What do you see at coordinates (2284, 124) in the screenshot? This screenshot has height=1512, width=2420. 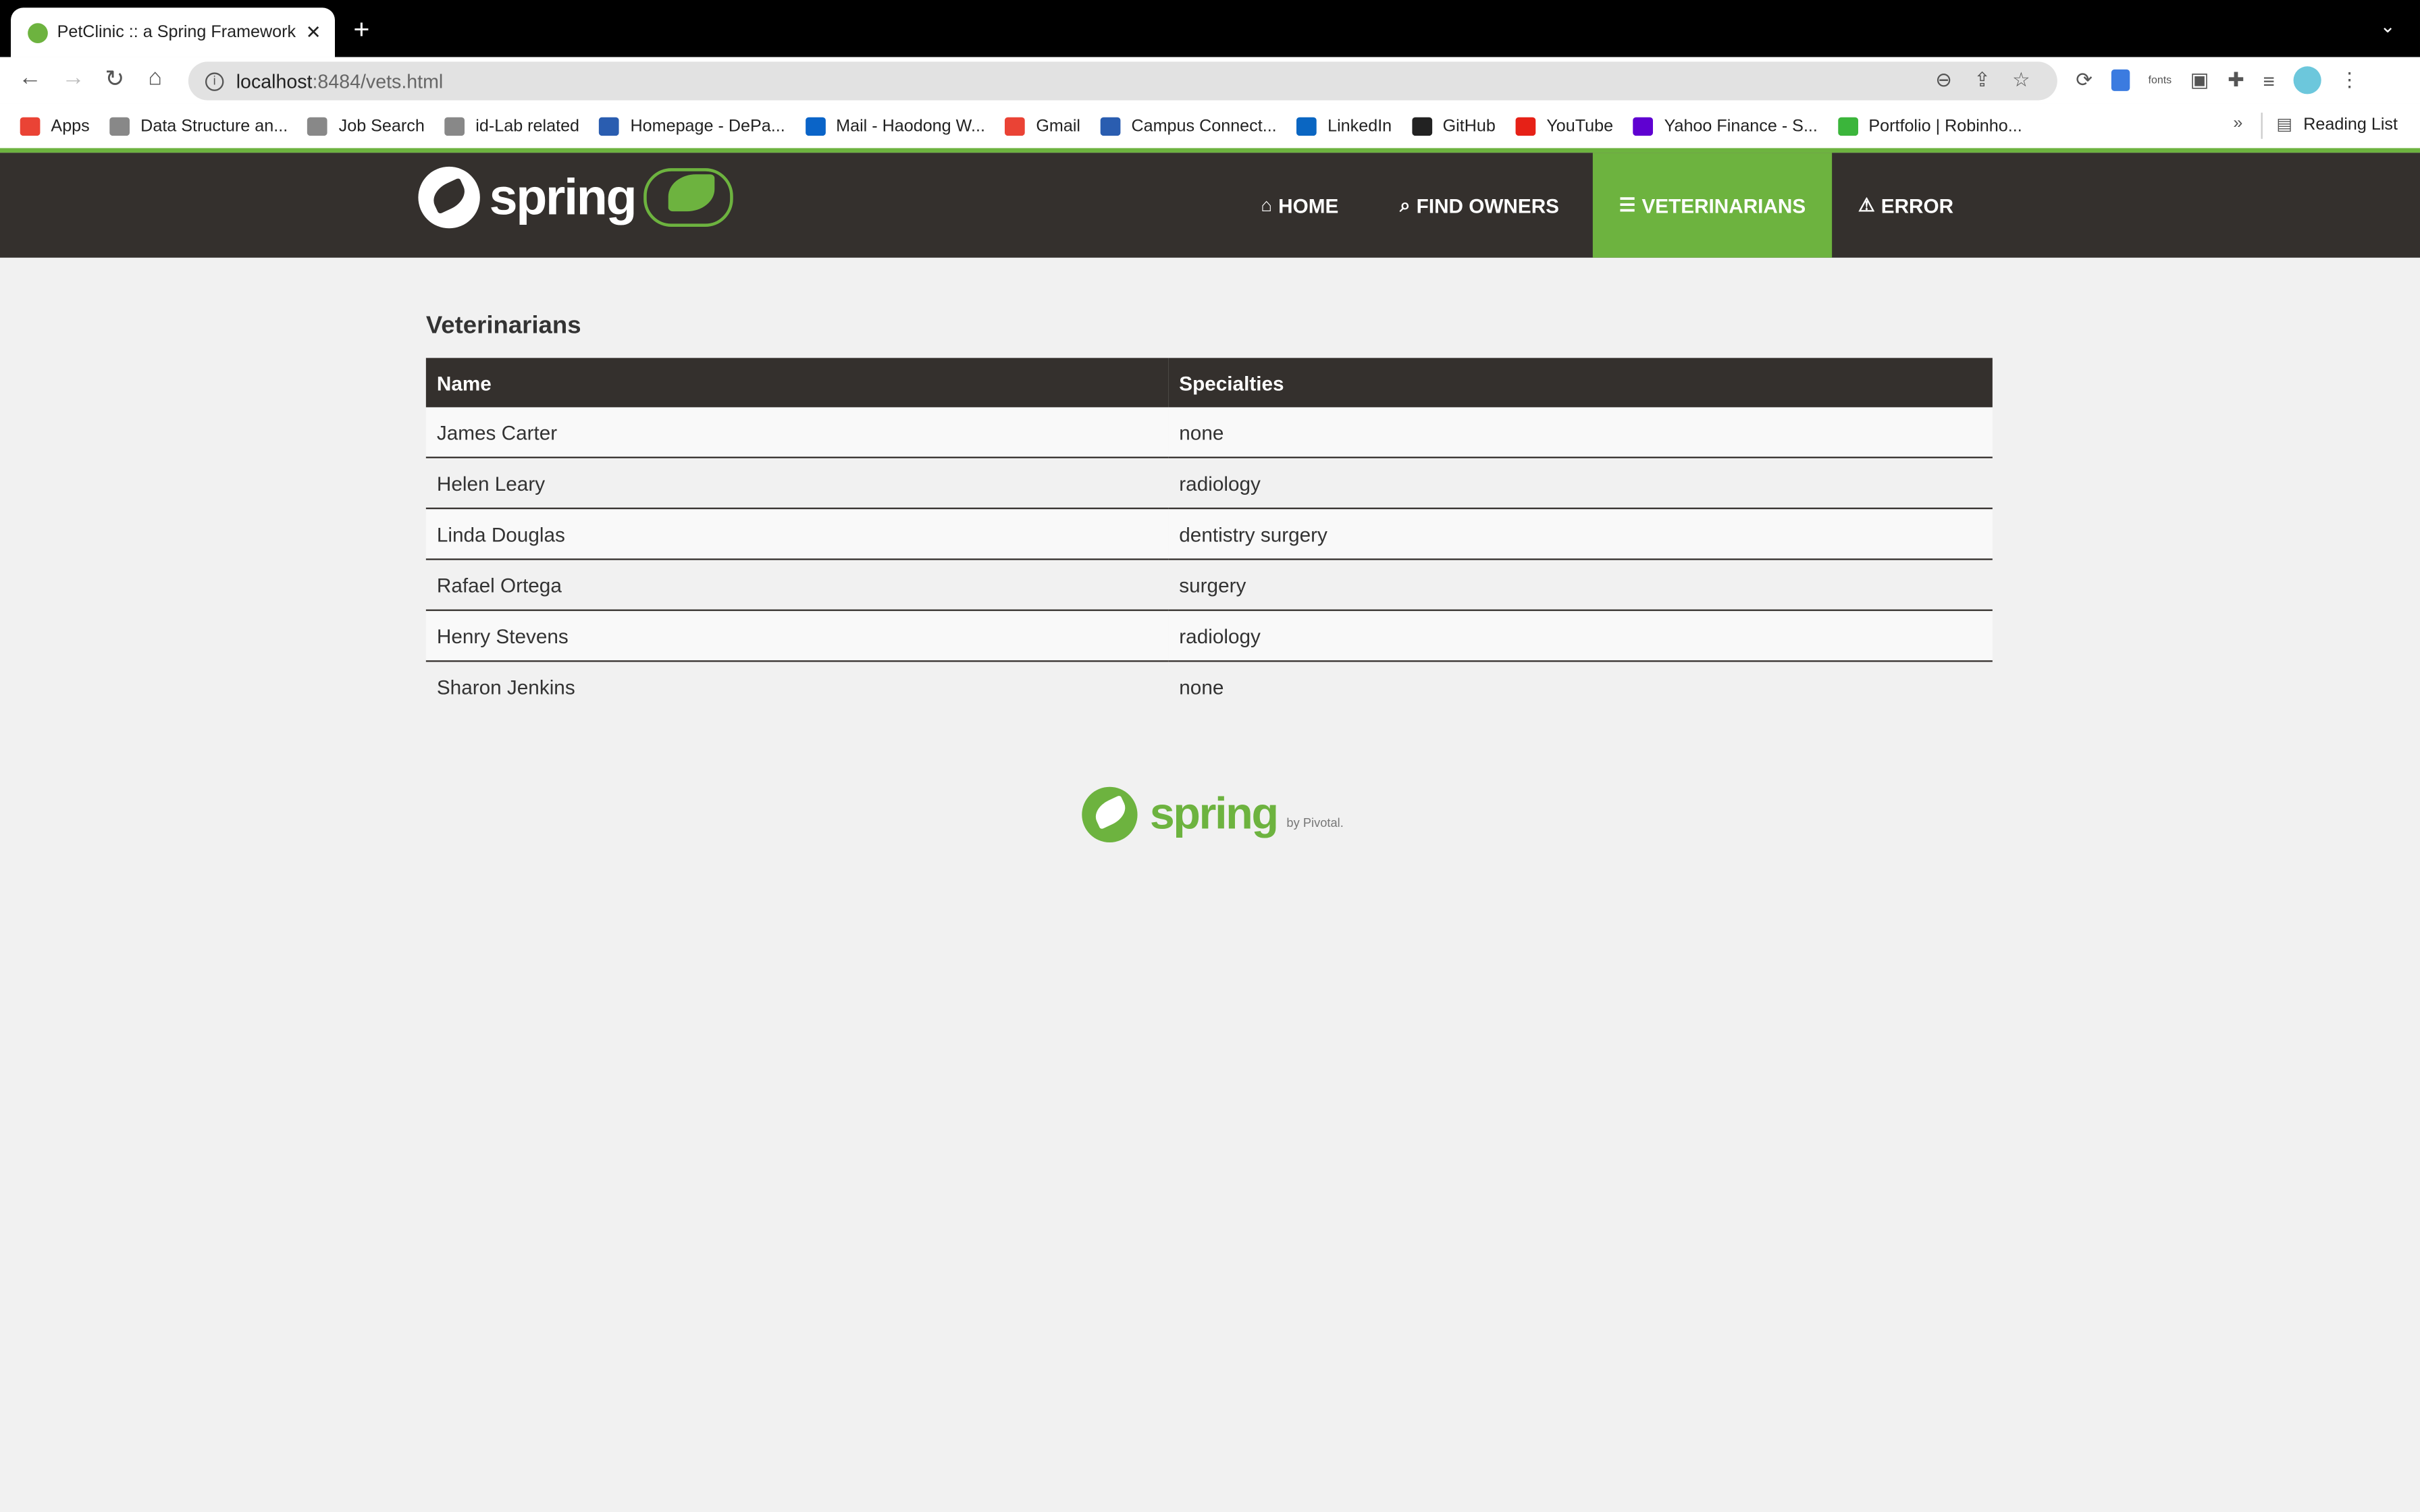 I see `reading-list-icon: ▤` at bounding box center [2284, 124].